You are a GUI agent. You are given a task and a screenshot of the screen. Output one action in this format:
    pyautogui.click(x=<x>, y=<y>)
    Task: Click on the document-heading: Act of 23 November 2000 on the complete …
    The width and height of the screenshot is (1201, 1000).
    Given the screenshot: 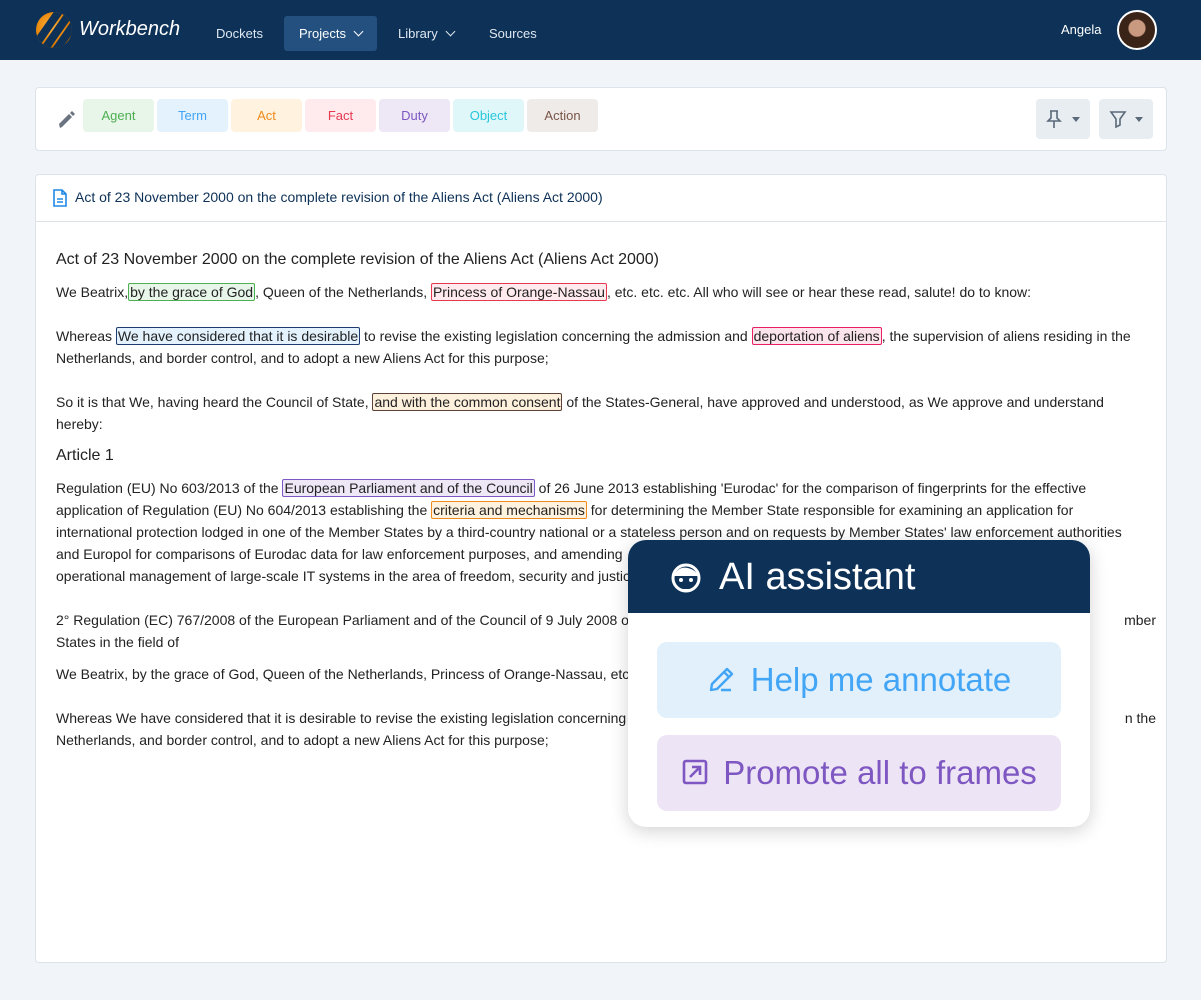 What is the action you would take?
    pyautogui.click(x=358, y=259)
    